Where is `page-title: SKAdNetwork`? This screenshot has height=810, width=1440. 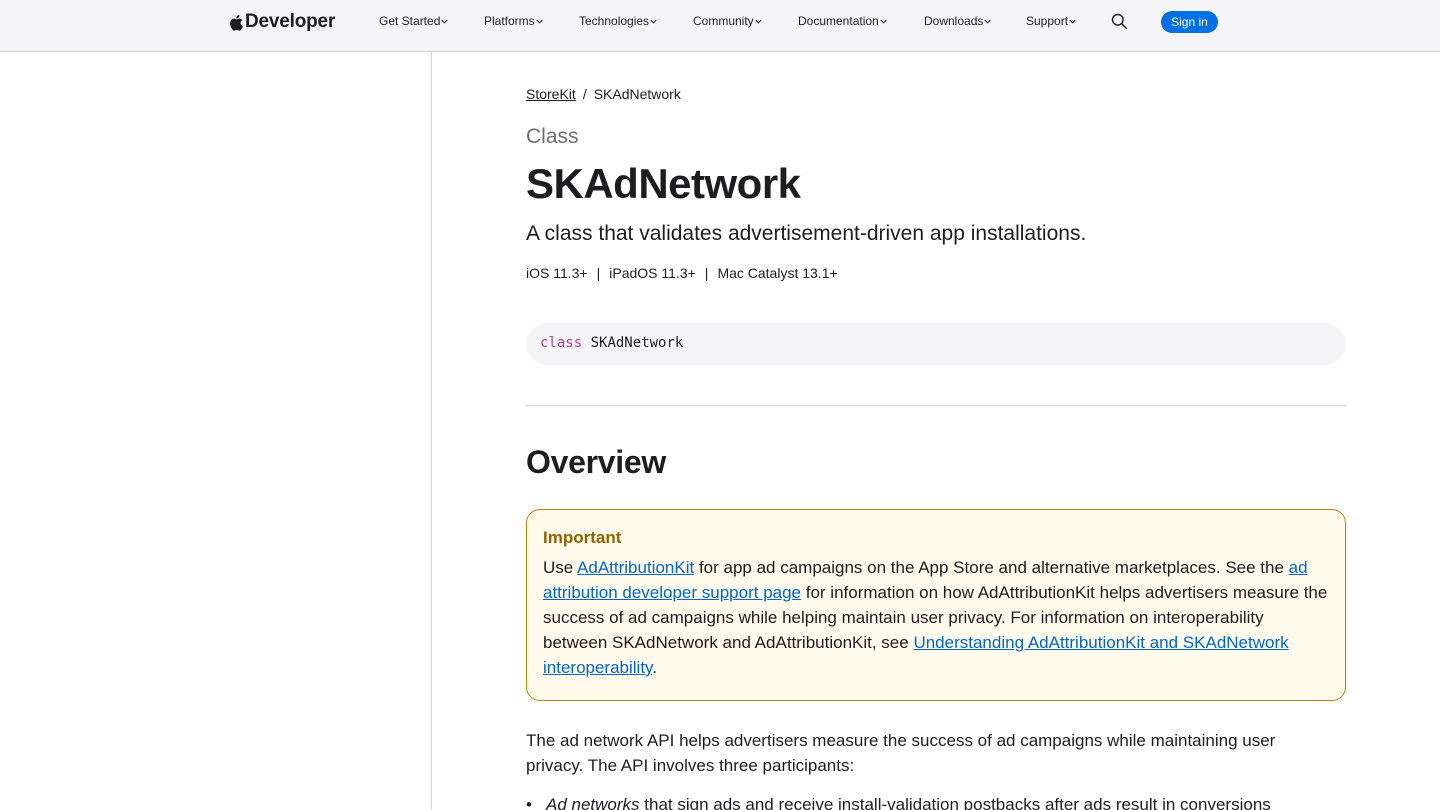 page-title: SKAdNetwork is located at coordinates (663, 183).